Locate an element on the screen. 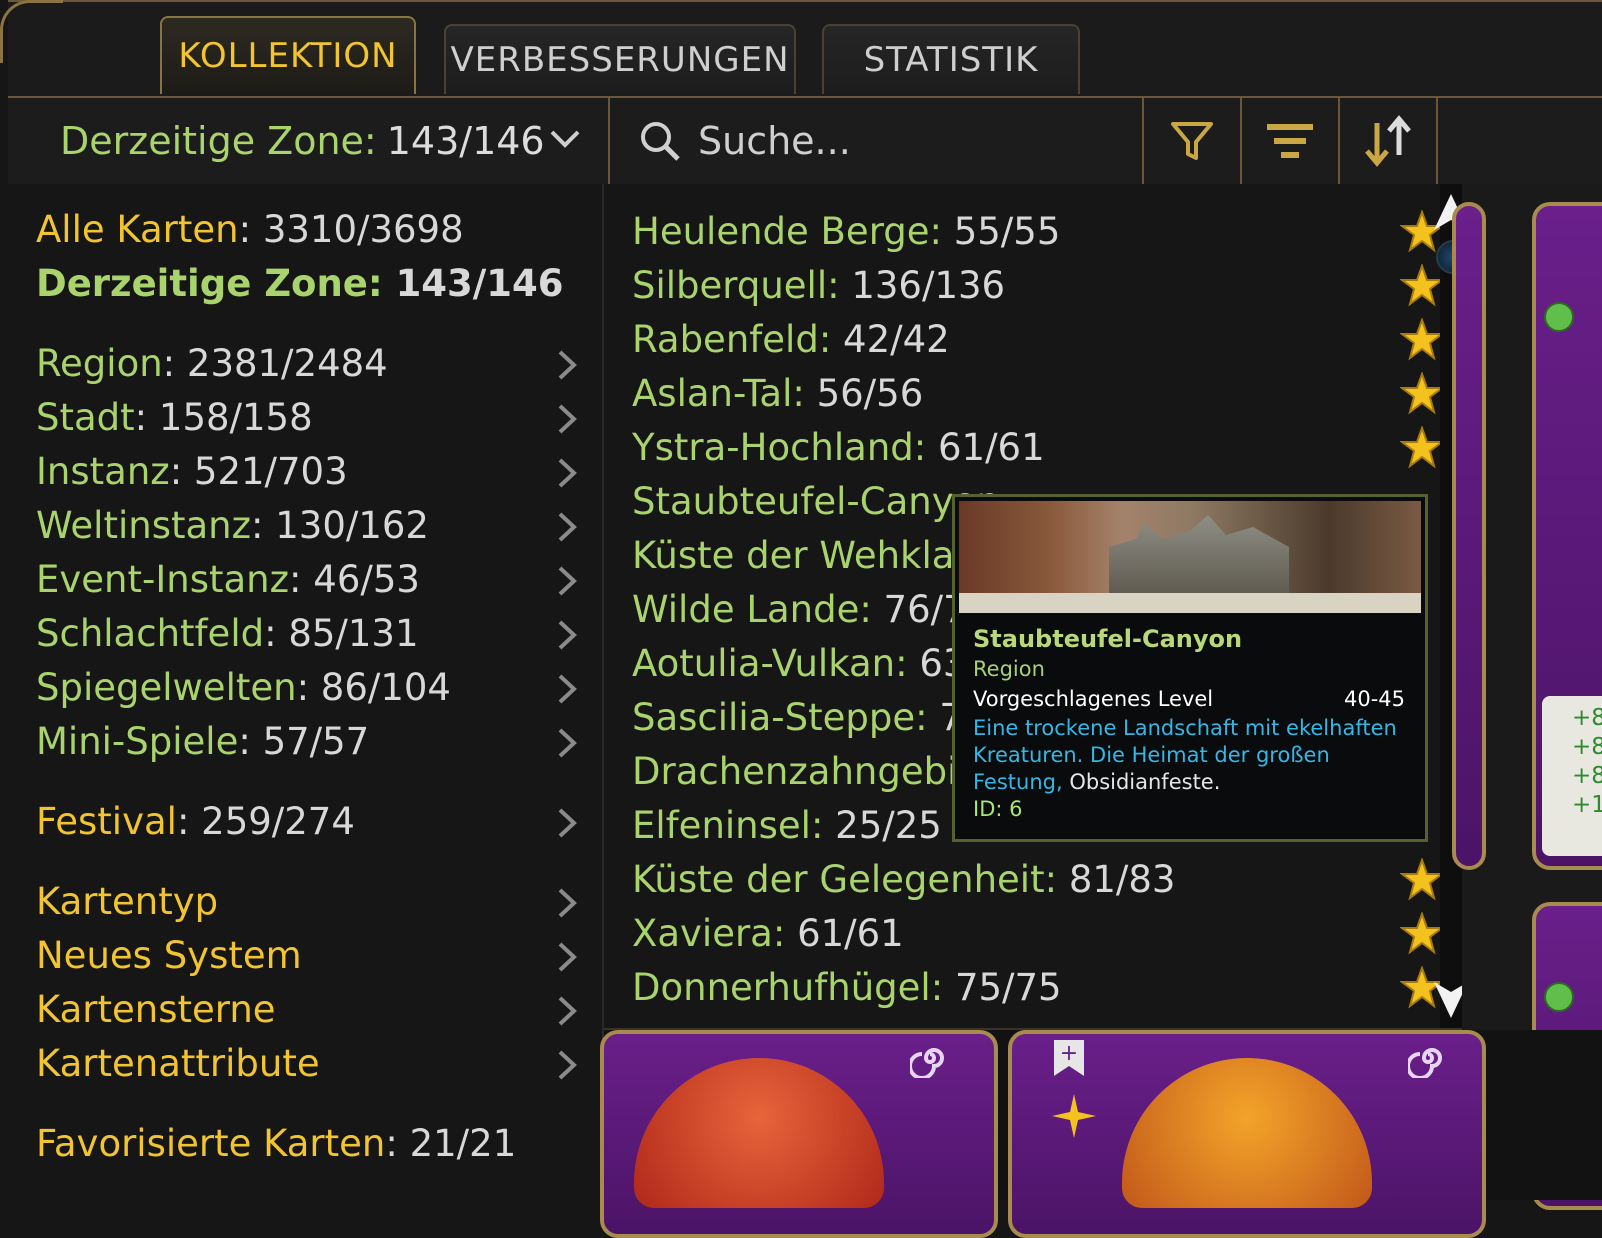 This screenshot has height=1238, width=1602. filter-kartenattribute: Kartenattribute is located at coordinates (178, 1063).